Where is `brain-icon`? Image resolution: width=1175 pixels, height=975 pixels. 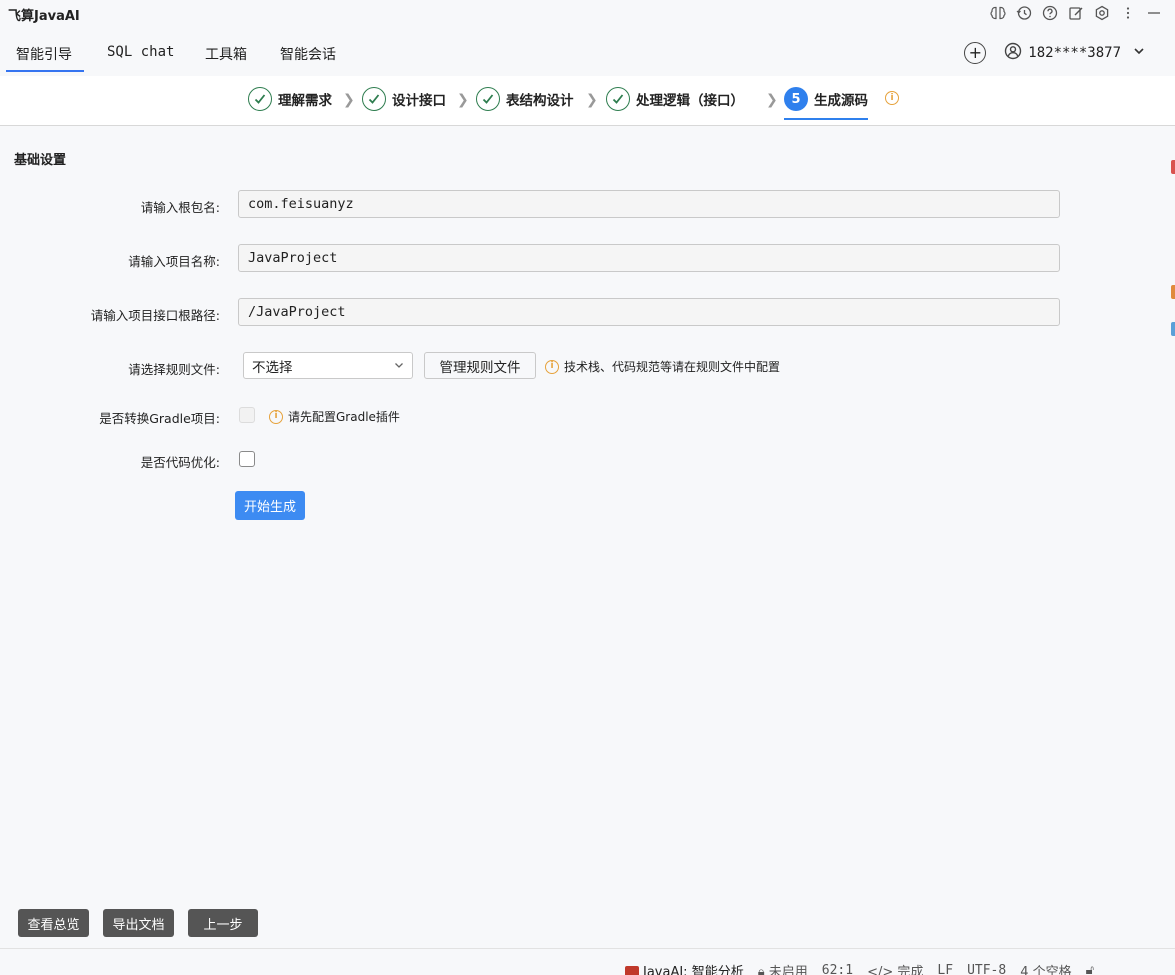
brain-icon is located at coordinates (998, 13).